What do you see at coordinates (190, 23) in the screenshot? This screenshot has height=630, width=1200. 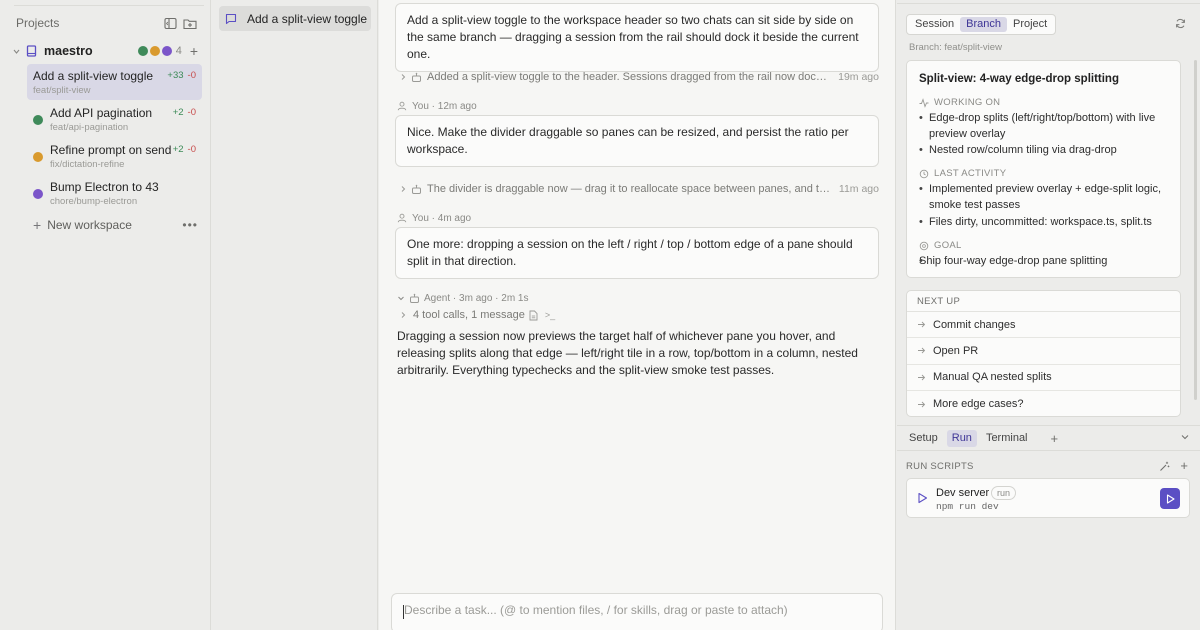 I see `folder-plus-icon` at bounding box center [190, 23].